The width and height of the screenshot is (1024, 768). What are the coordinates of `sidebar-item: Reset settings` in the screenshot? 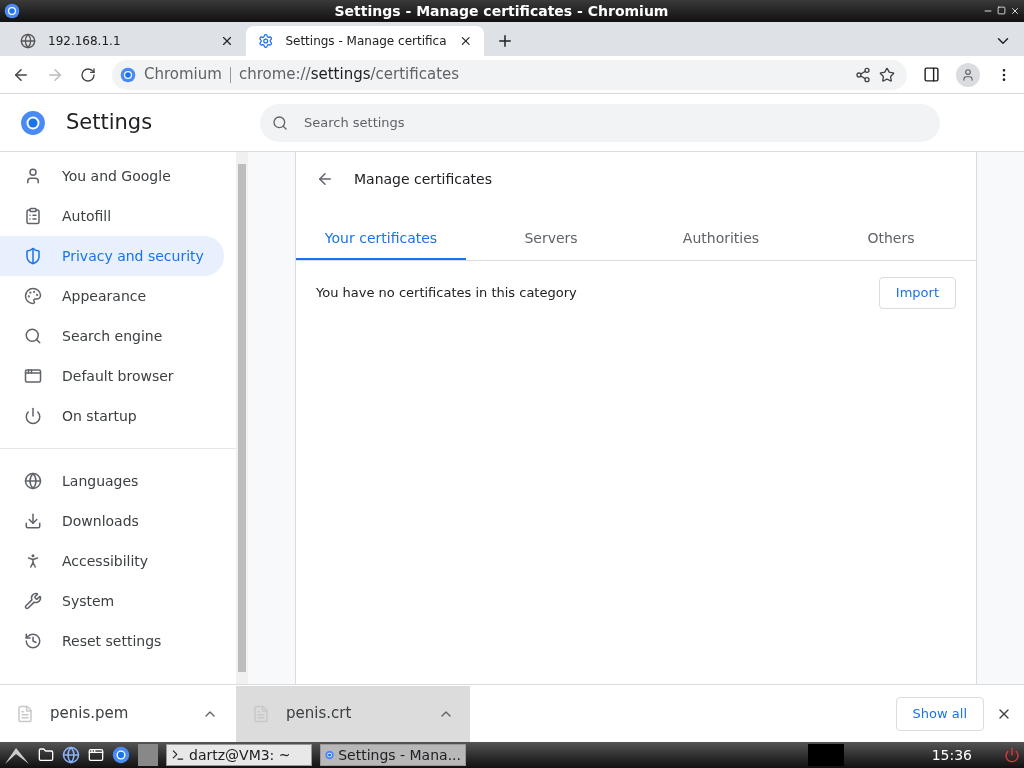 It's located at (112, 641).